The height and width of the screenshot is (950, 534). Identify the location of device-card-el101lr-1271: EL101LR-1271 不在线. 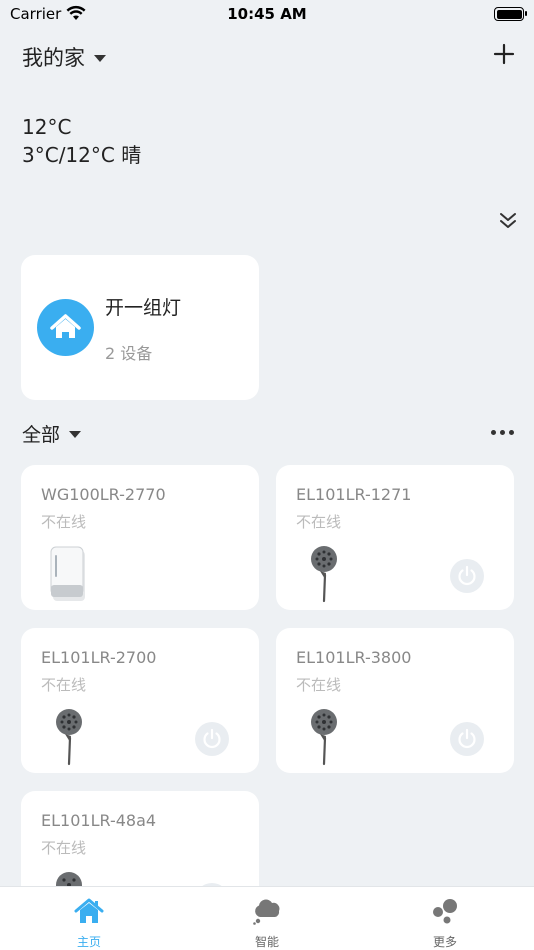
(395, 537).